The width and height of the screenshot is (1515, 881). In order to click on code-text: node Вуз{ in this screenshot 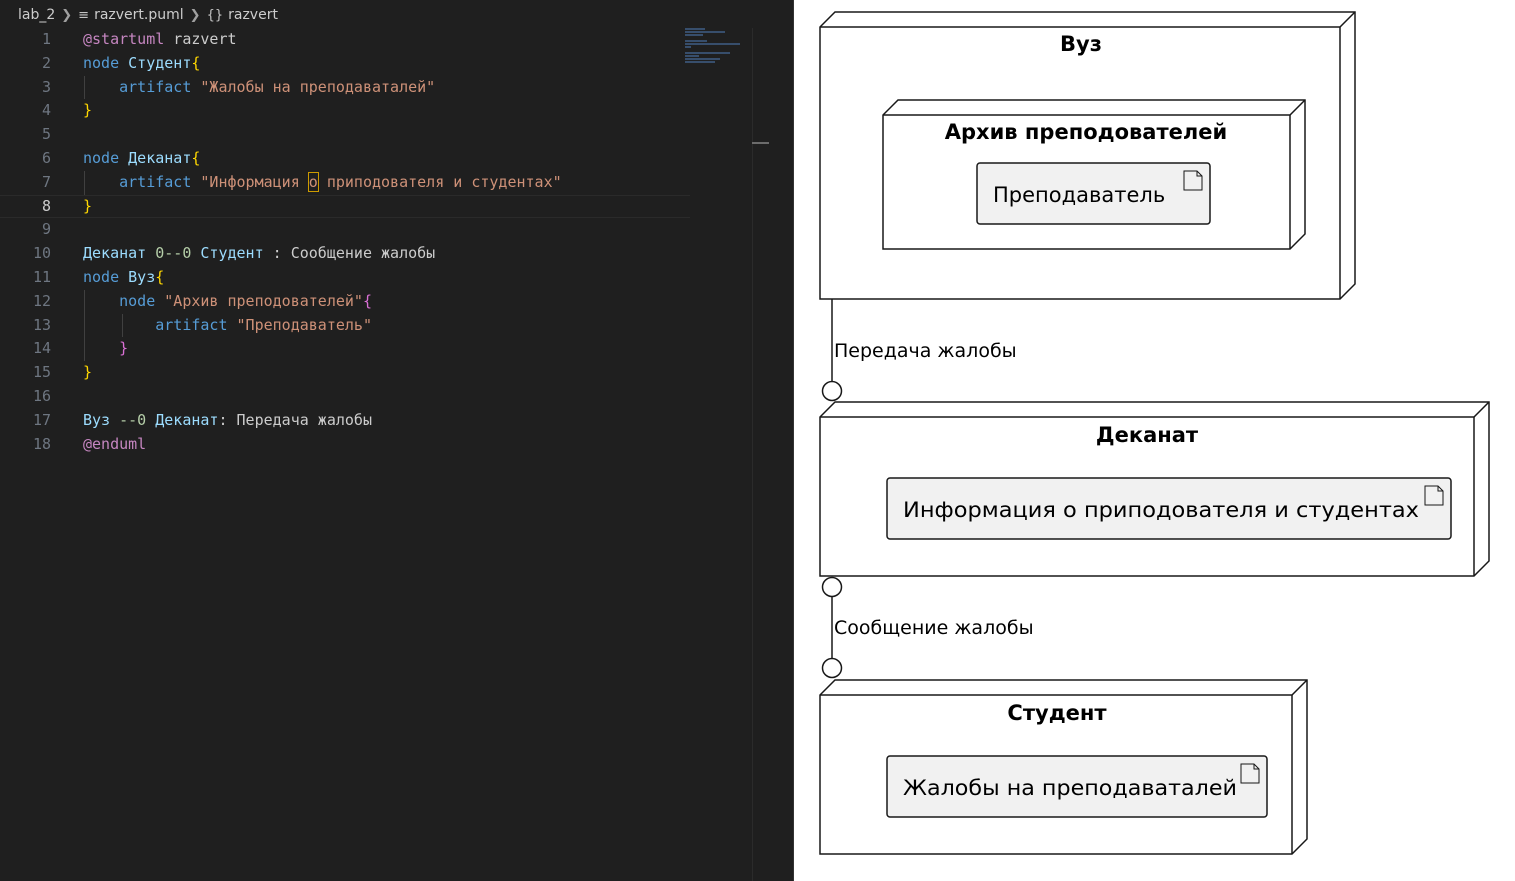, I will do `click(123, 278)`.